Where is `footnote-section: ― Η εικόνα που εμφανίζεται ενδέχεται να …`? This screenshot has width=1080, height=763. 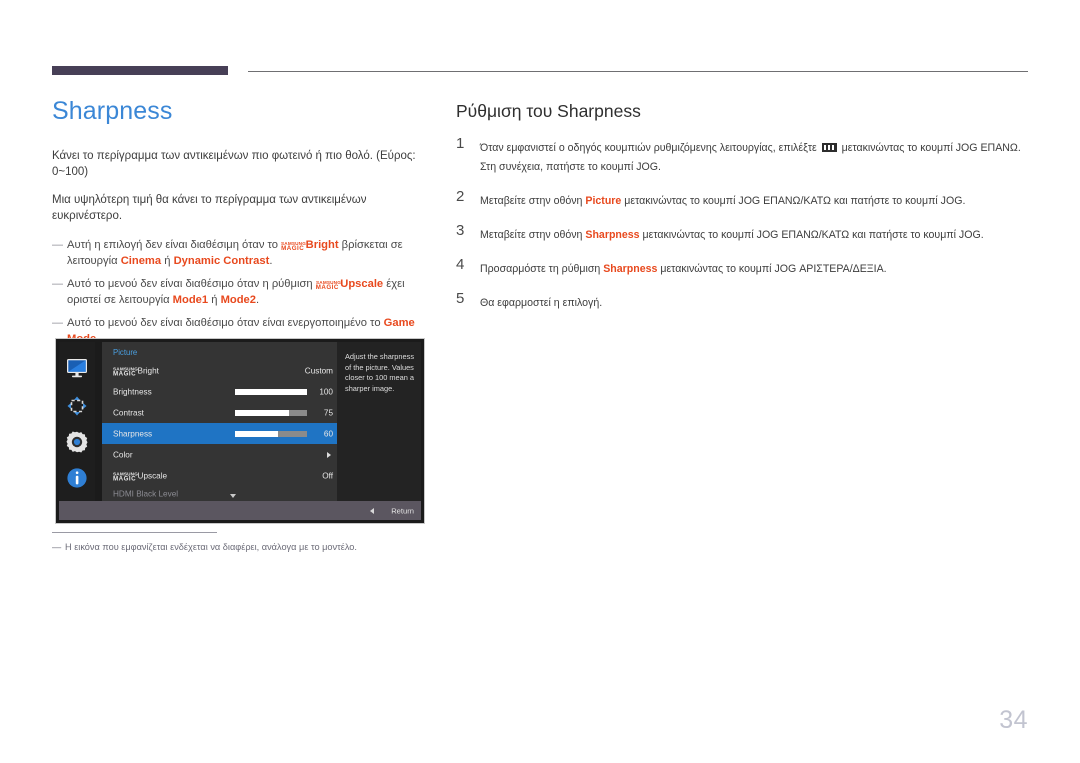 footnote-section: ― Η εικόνα που εμφανίζεται ενδέχεται να … is located at coordinates (242, 543).